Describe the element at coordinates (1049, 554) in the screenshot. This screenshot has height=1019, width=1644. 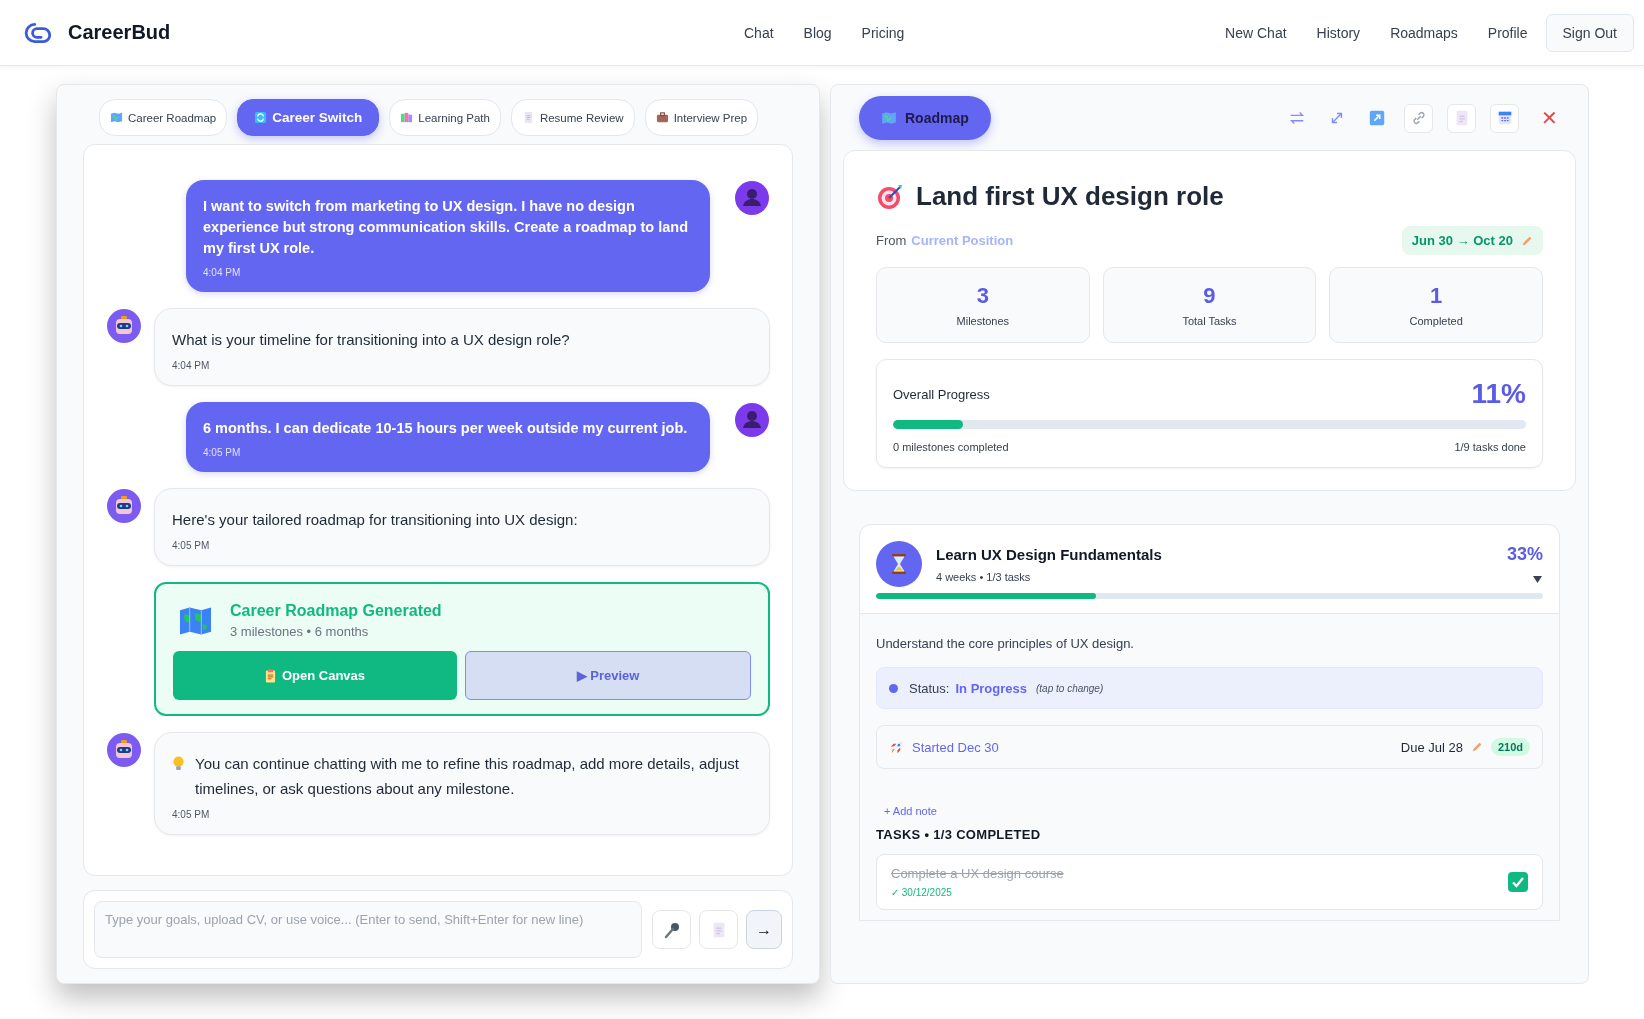
I see `milestone-title: Learn UX Design Fundamentals` at that location.